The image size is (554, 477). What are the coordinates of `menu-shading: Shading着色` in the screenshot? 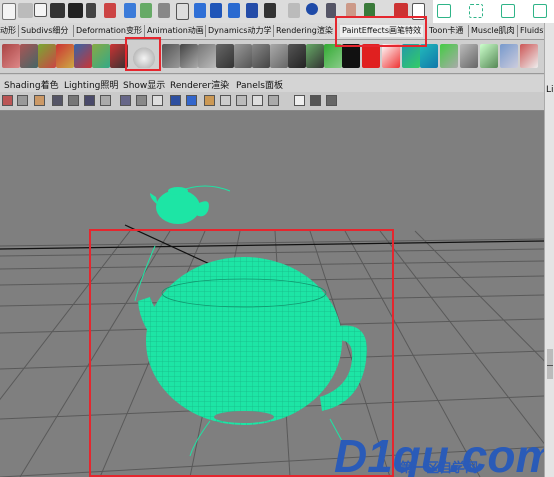 It's located at (31, 84).